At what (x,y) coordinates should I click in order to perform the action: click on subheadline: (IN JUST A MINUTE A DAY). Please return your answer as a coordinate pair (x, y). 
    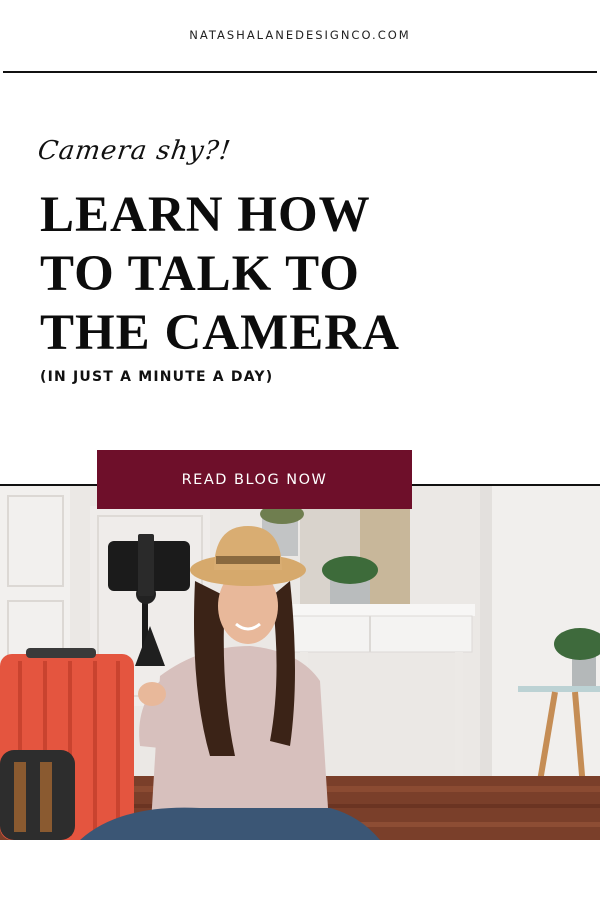
    Looking at the image, I should click on (157, 377).